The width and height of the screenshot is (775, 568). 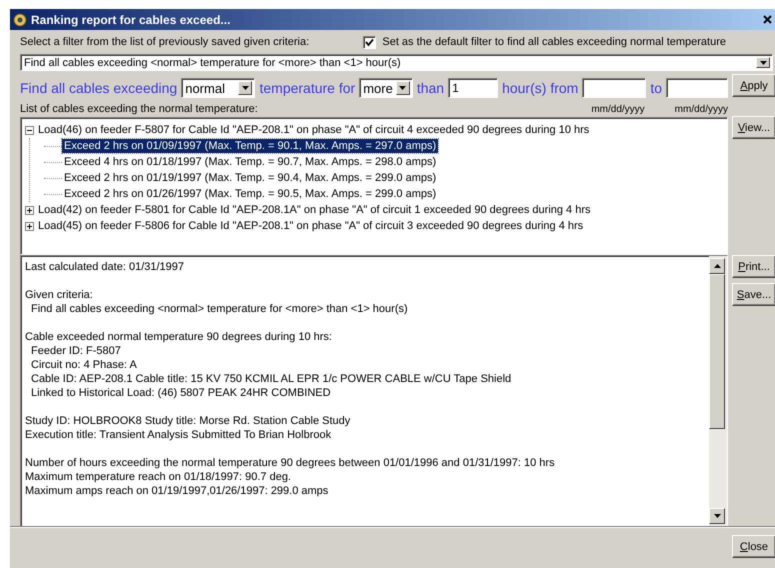 What do you see at coordinates (307, 88) in the screenshot?
I see `criteria-label: temperature for` at bounding box center [307, 88].